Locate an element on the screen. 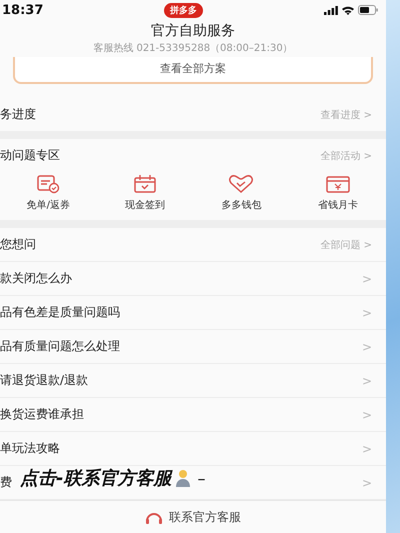  section-title: 务进度 is located at coordinates (18, 115).